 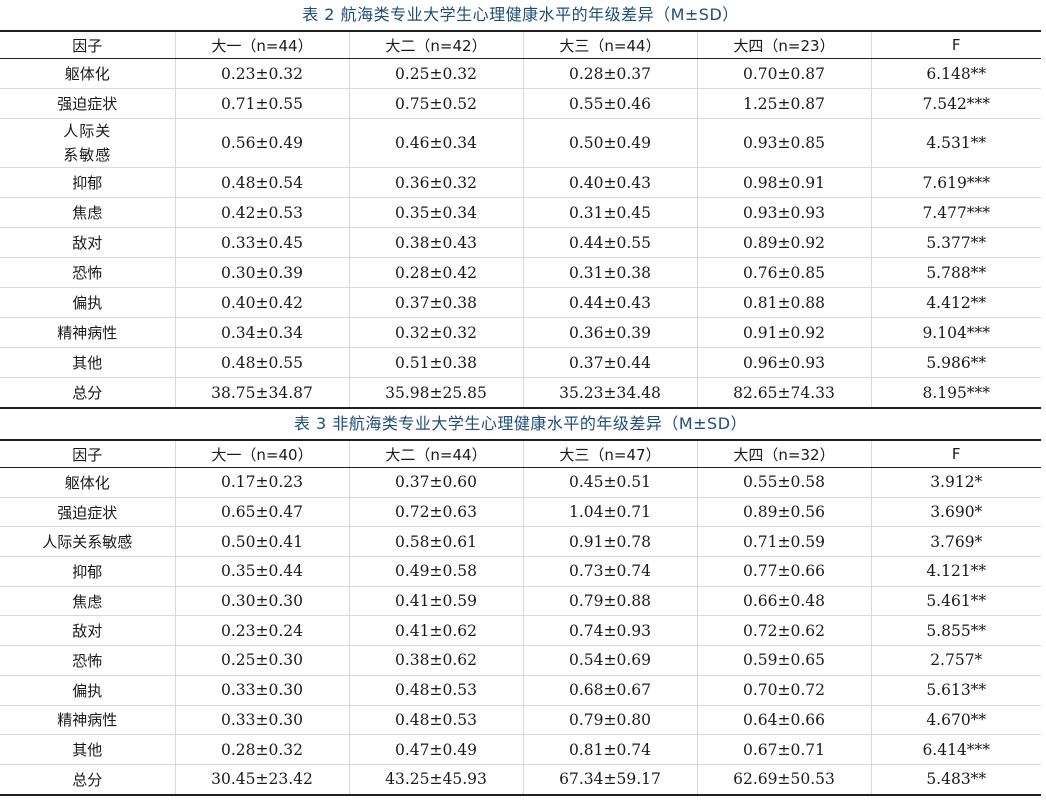 I want to click on f-value-cell: 6.414***, so click(x=955, y=749).